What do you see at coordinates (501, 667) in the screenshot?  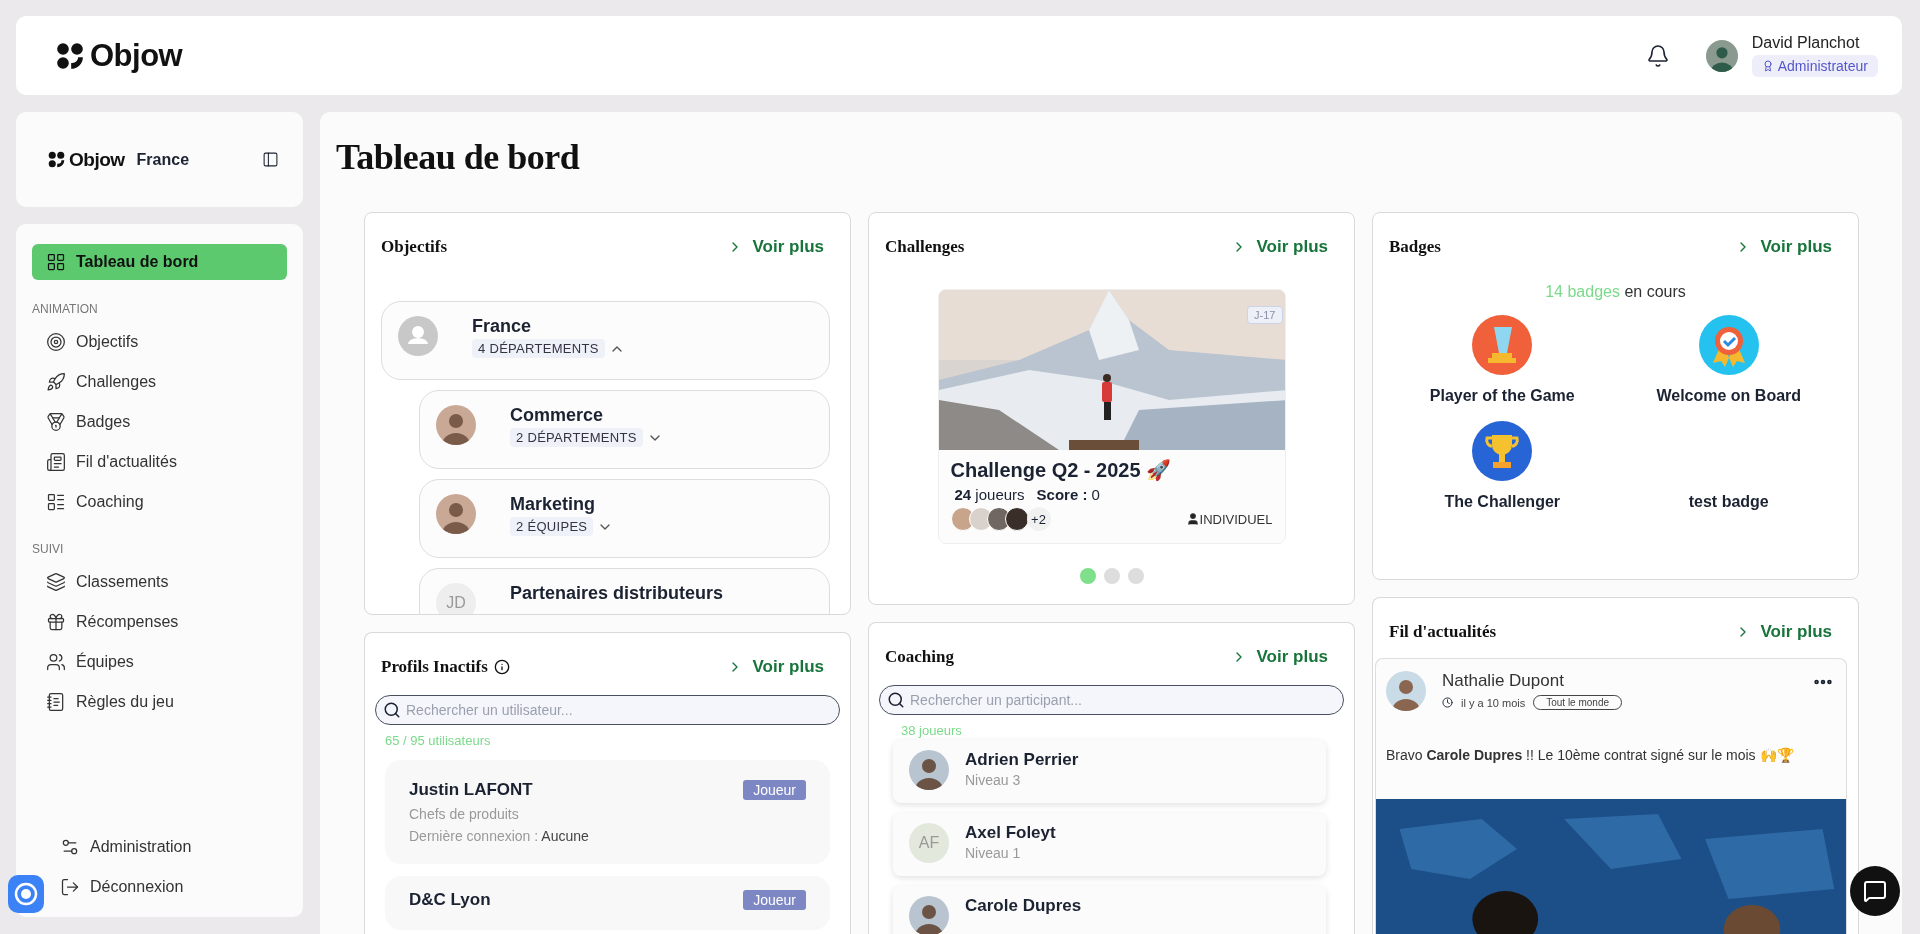 I see `info-icon` at bounding box center [501, 667].